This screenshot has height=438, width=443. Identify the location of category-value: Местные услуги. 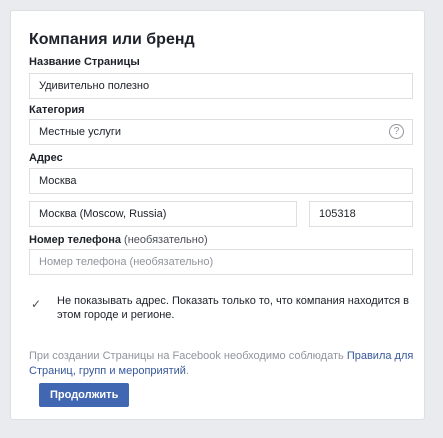
(80, 132).